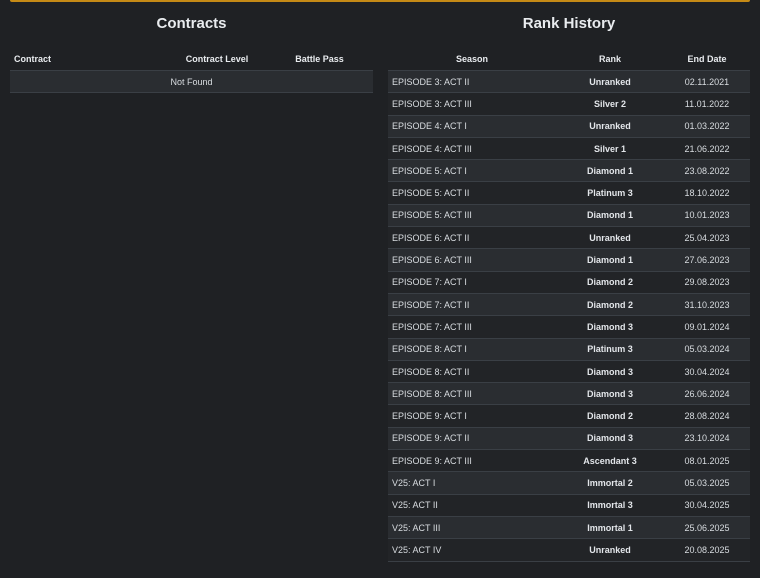 Image resolution: width=760 pixels, height=578 pixels. Describe the element at coordinates (569, 23) in the screenshot. I see `rank-history-title: Rank History` at that location.